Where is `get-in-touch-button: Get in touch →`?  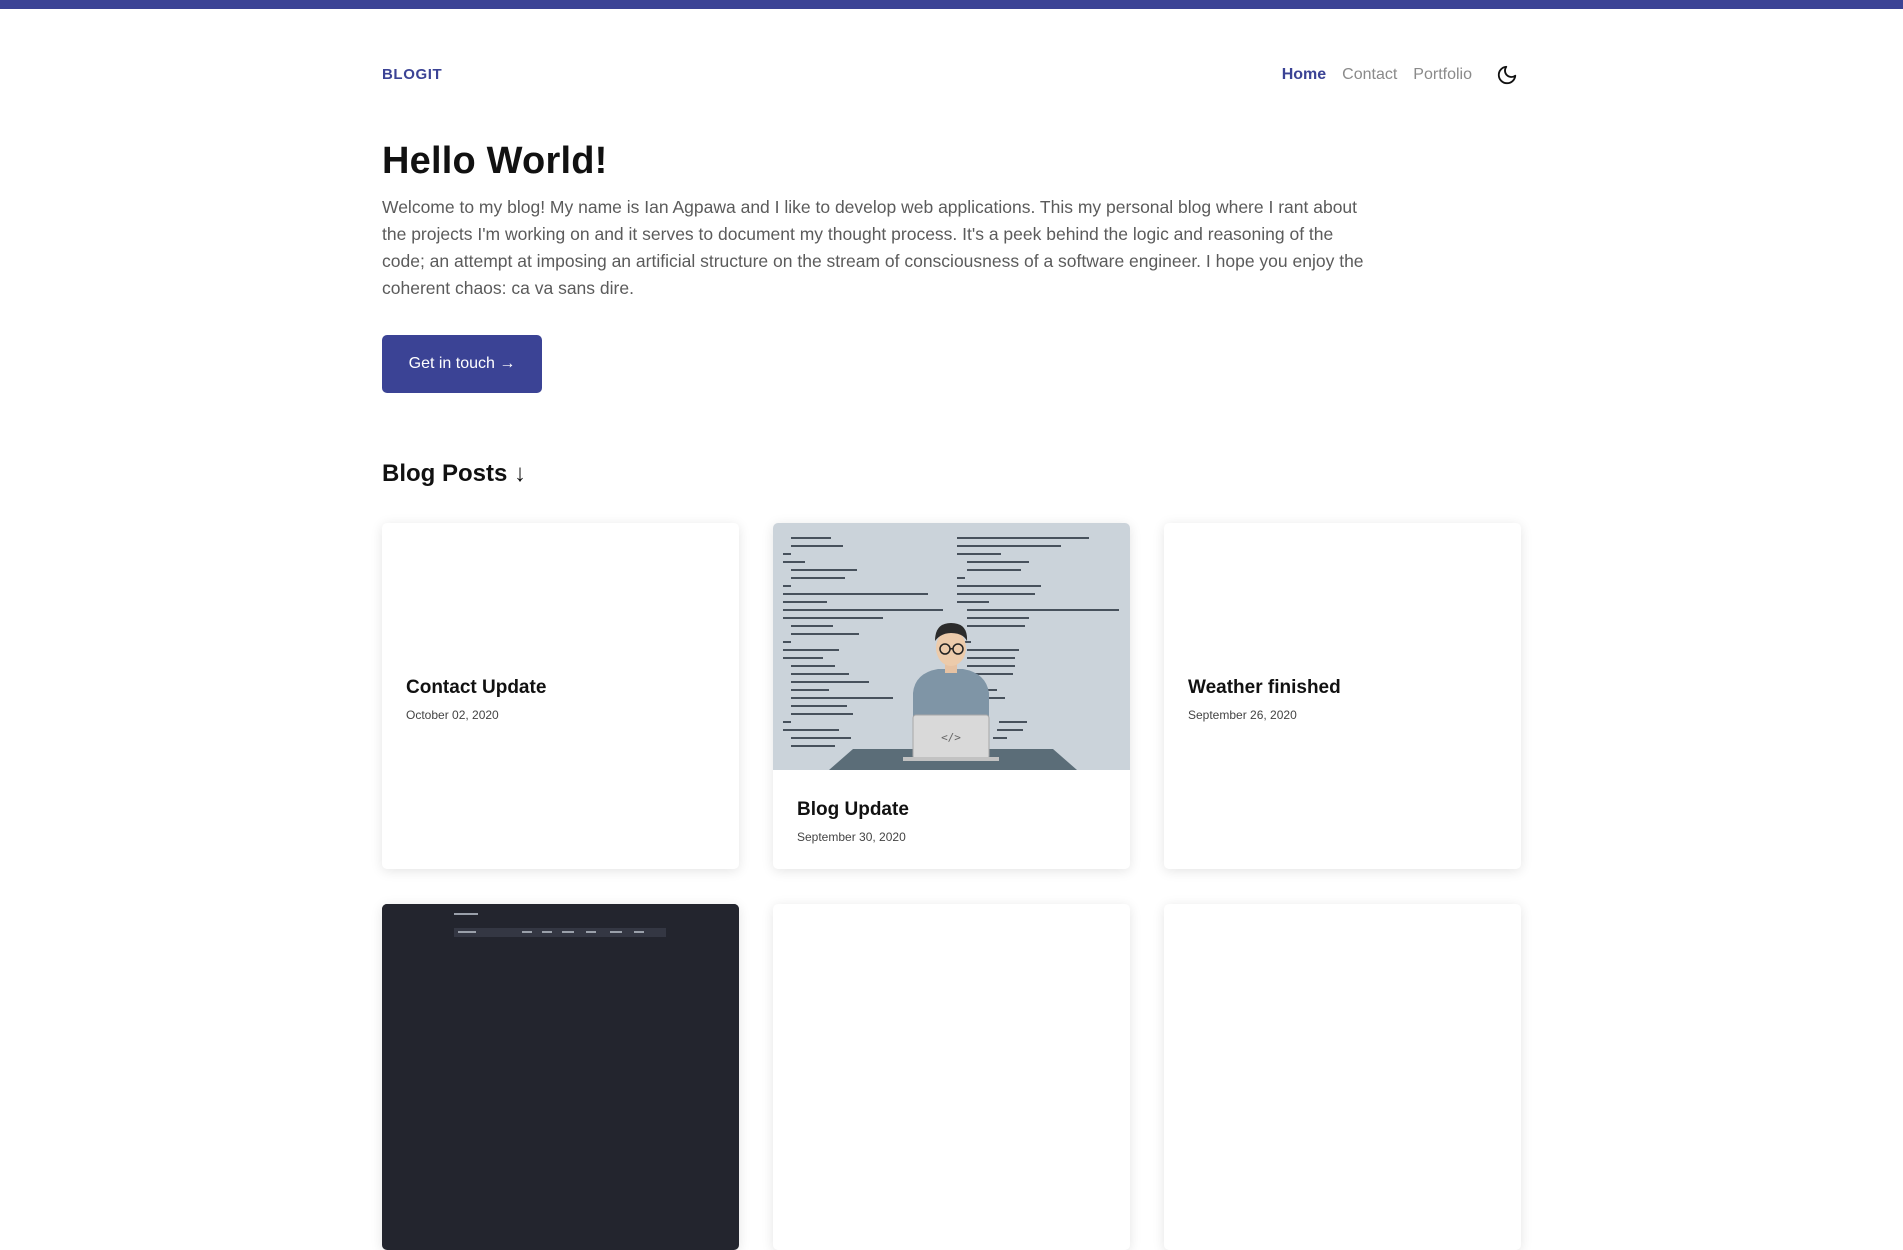
get-in-touch-button: Get in touch → is located at coordinates (462, 364).